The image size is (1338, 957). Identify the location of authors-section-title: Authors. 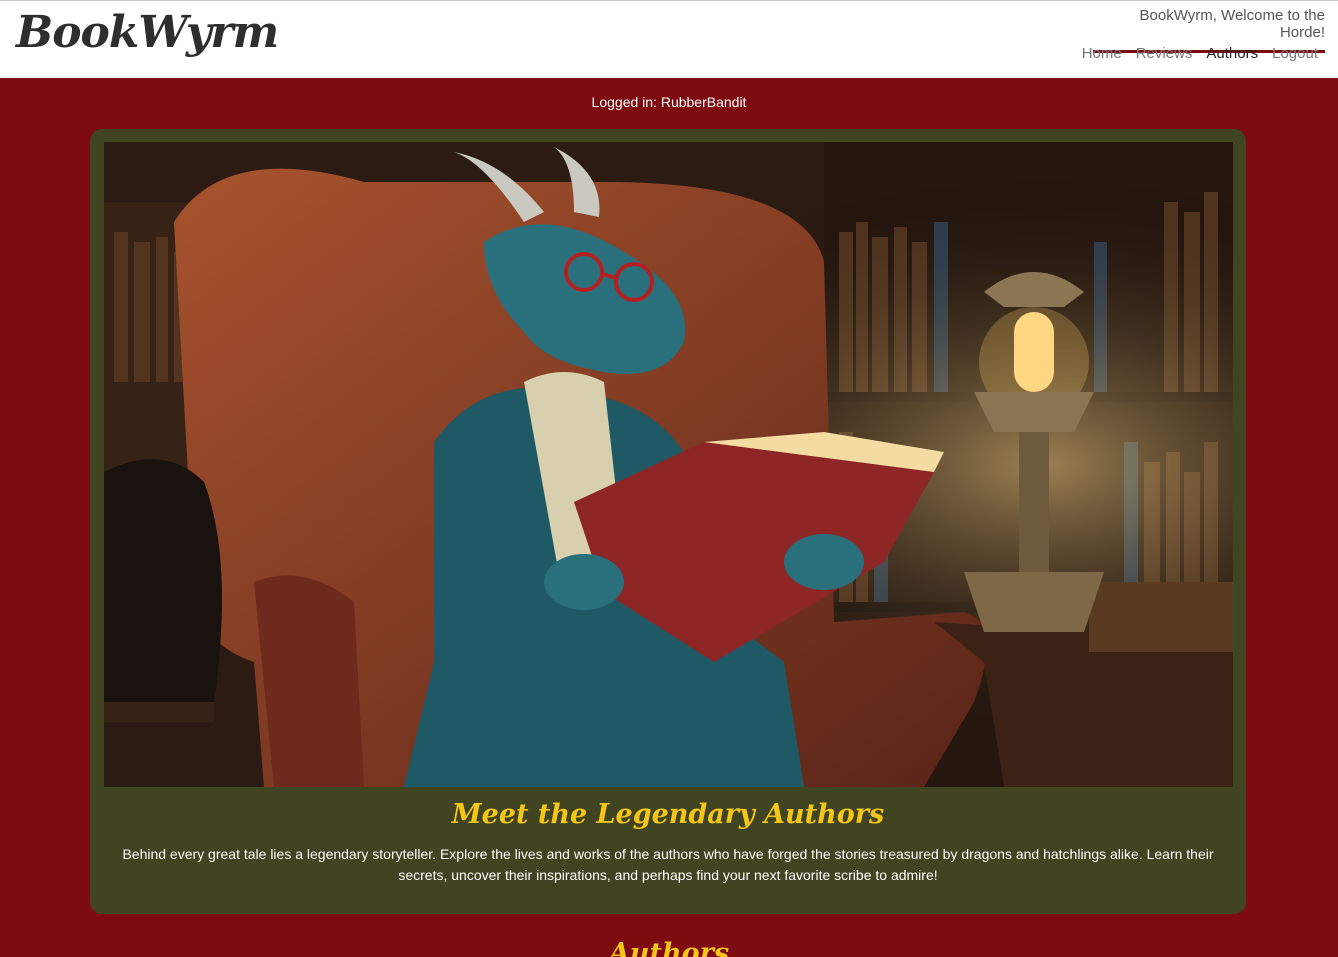
(669, 947).